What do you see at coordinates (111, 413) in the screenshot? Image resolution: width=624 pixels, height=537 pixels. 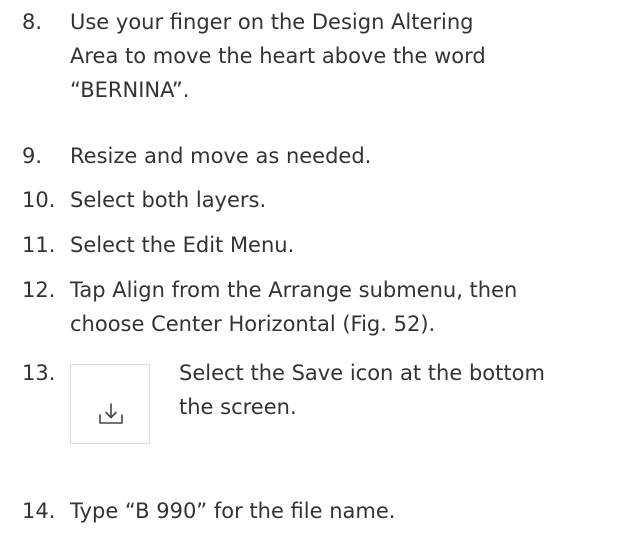 I see `save-download-icon` at bounding box center [111, 413].